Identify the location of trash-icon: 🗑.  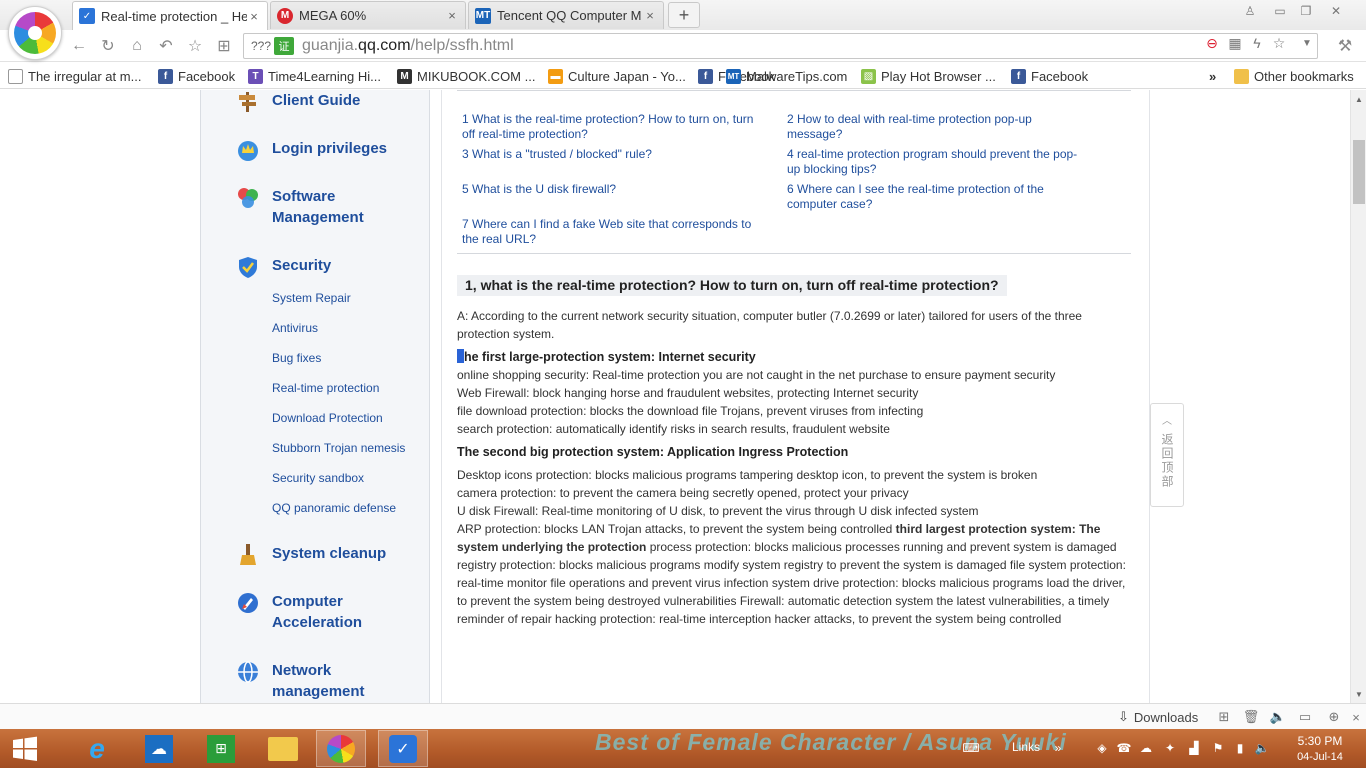
(1251, 717).